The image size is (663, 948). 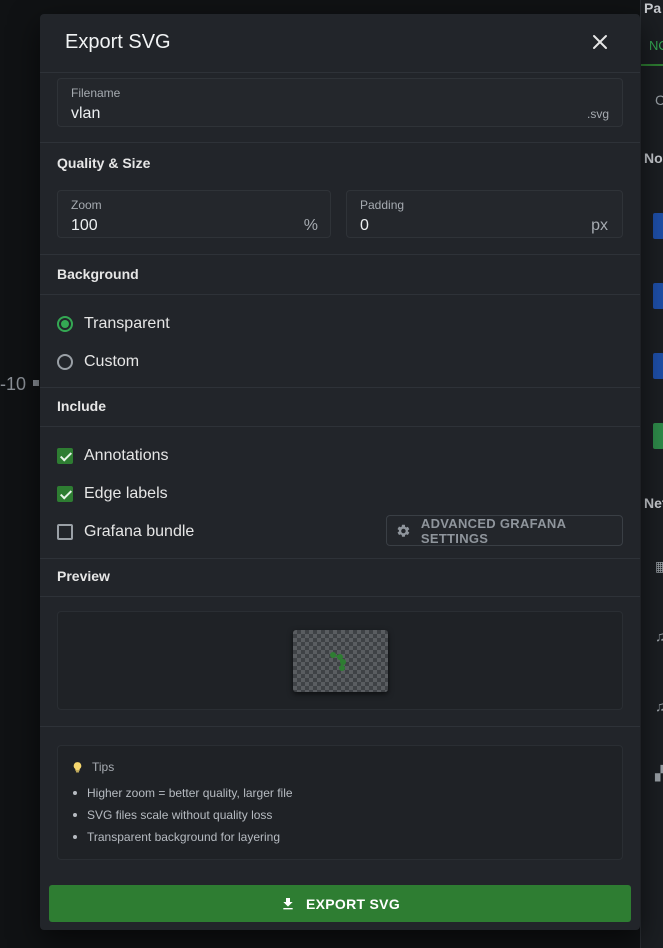 I want to click on svg-preview-thumbnail, so click(x=340, y=661).